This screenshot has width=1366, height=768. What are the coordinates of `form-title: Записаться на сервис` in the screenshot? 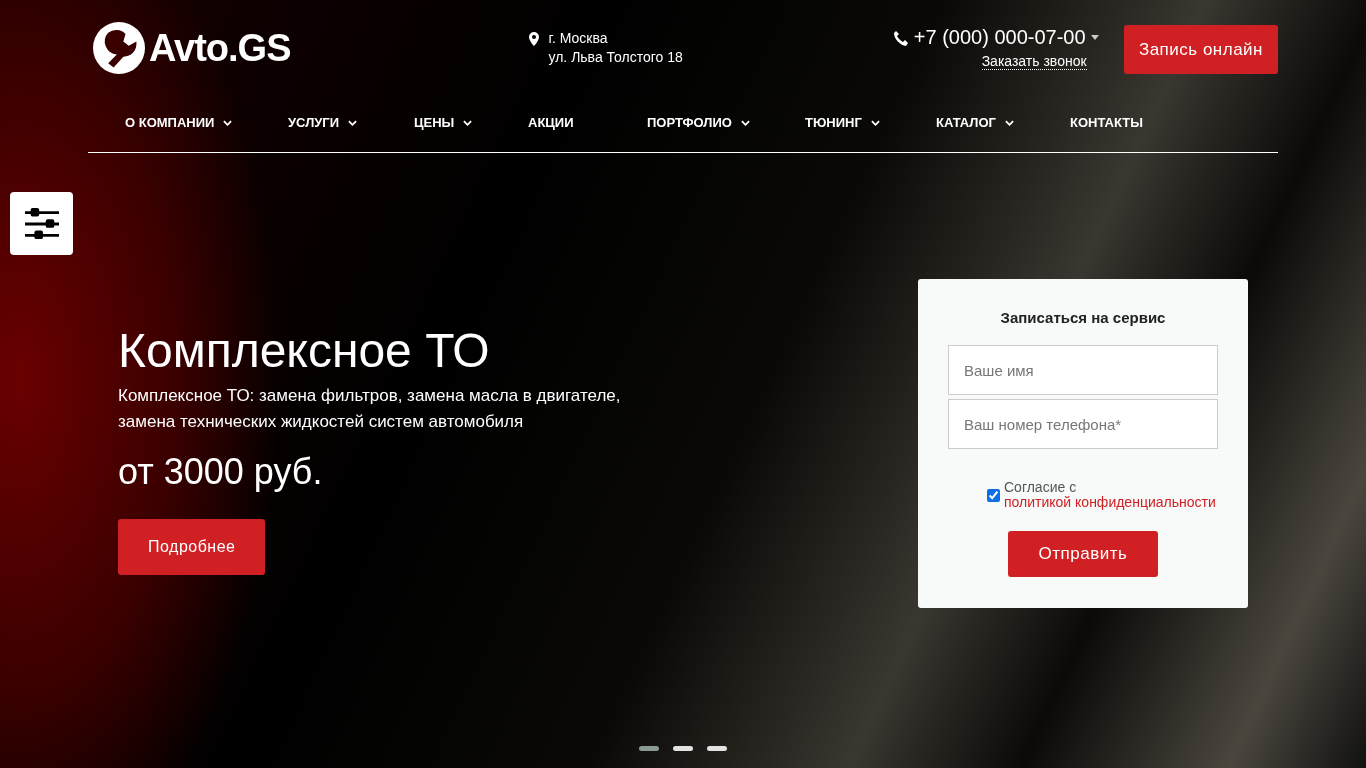 It's located at (1083, 317).